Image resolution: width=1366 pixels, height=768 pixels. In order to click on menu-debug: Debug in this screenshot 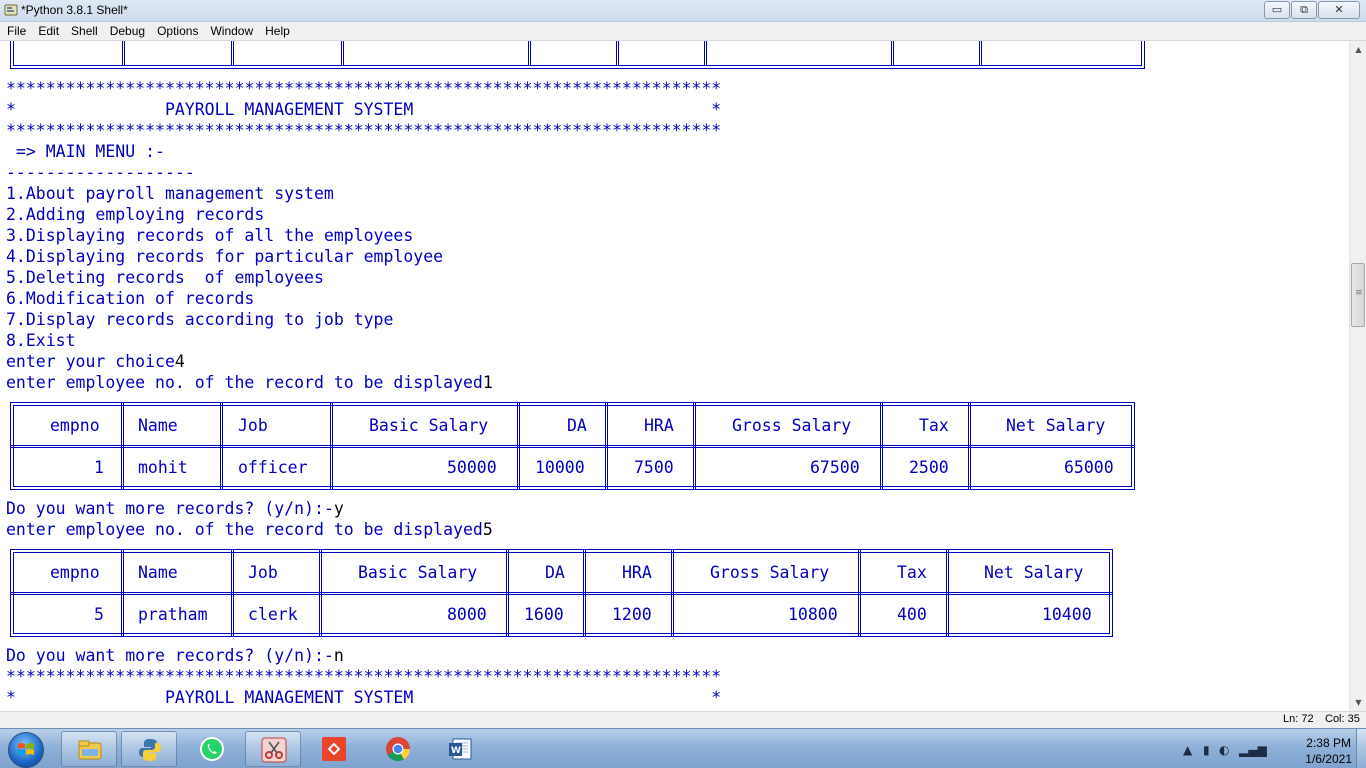, I will do `click(127, 31)`.